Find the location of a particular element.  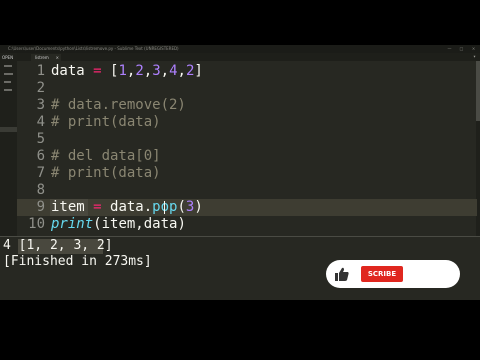

line-number: 10 is located at coordinates (36, 224).